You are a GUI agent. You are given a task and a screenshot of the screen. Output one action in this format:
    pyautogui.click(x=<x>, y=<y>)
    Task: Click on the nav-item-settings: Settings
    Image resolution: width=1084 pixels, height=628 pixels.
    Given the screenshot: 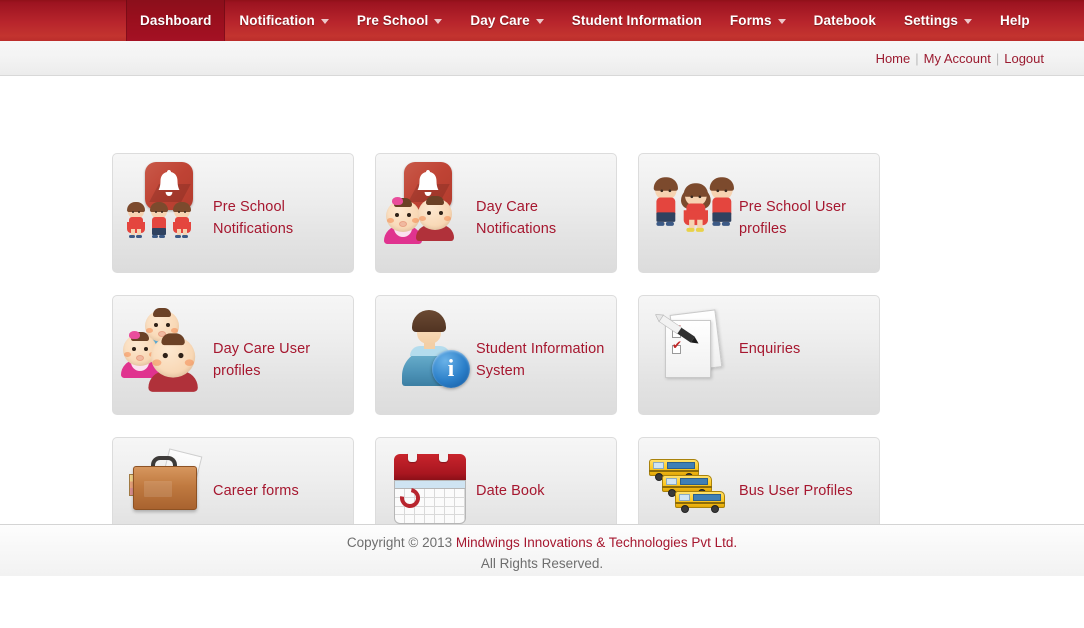 What is the action you would take?
    pyautogui.click(x=938, y=20)
    